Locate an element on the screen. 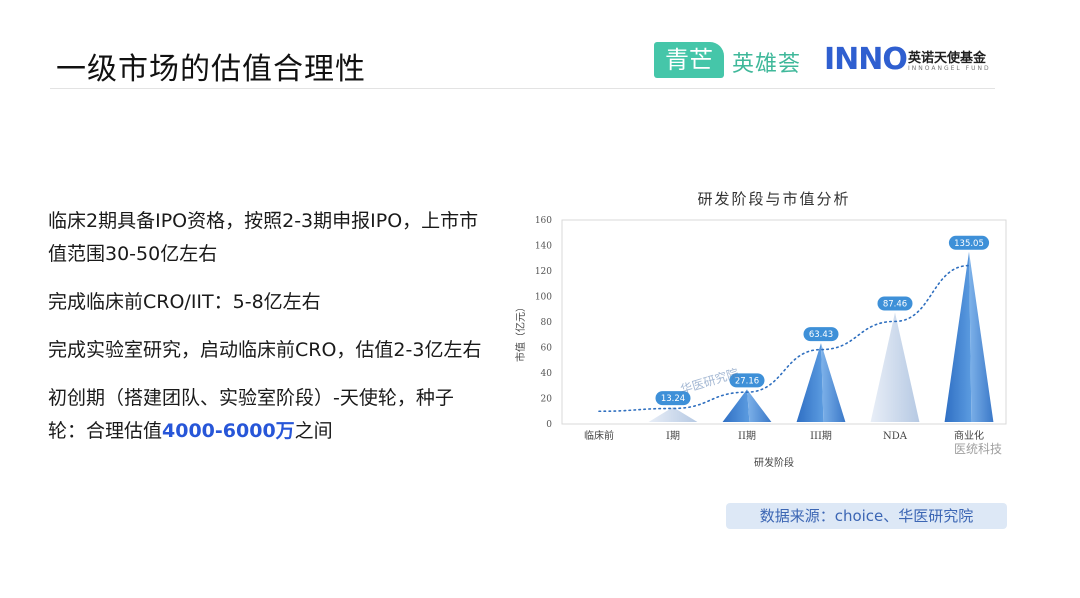 This screenshot has width=1080, height=598. title-divider is located at coordinates (522, 88).